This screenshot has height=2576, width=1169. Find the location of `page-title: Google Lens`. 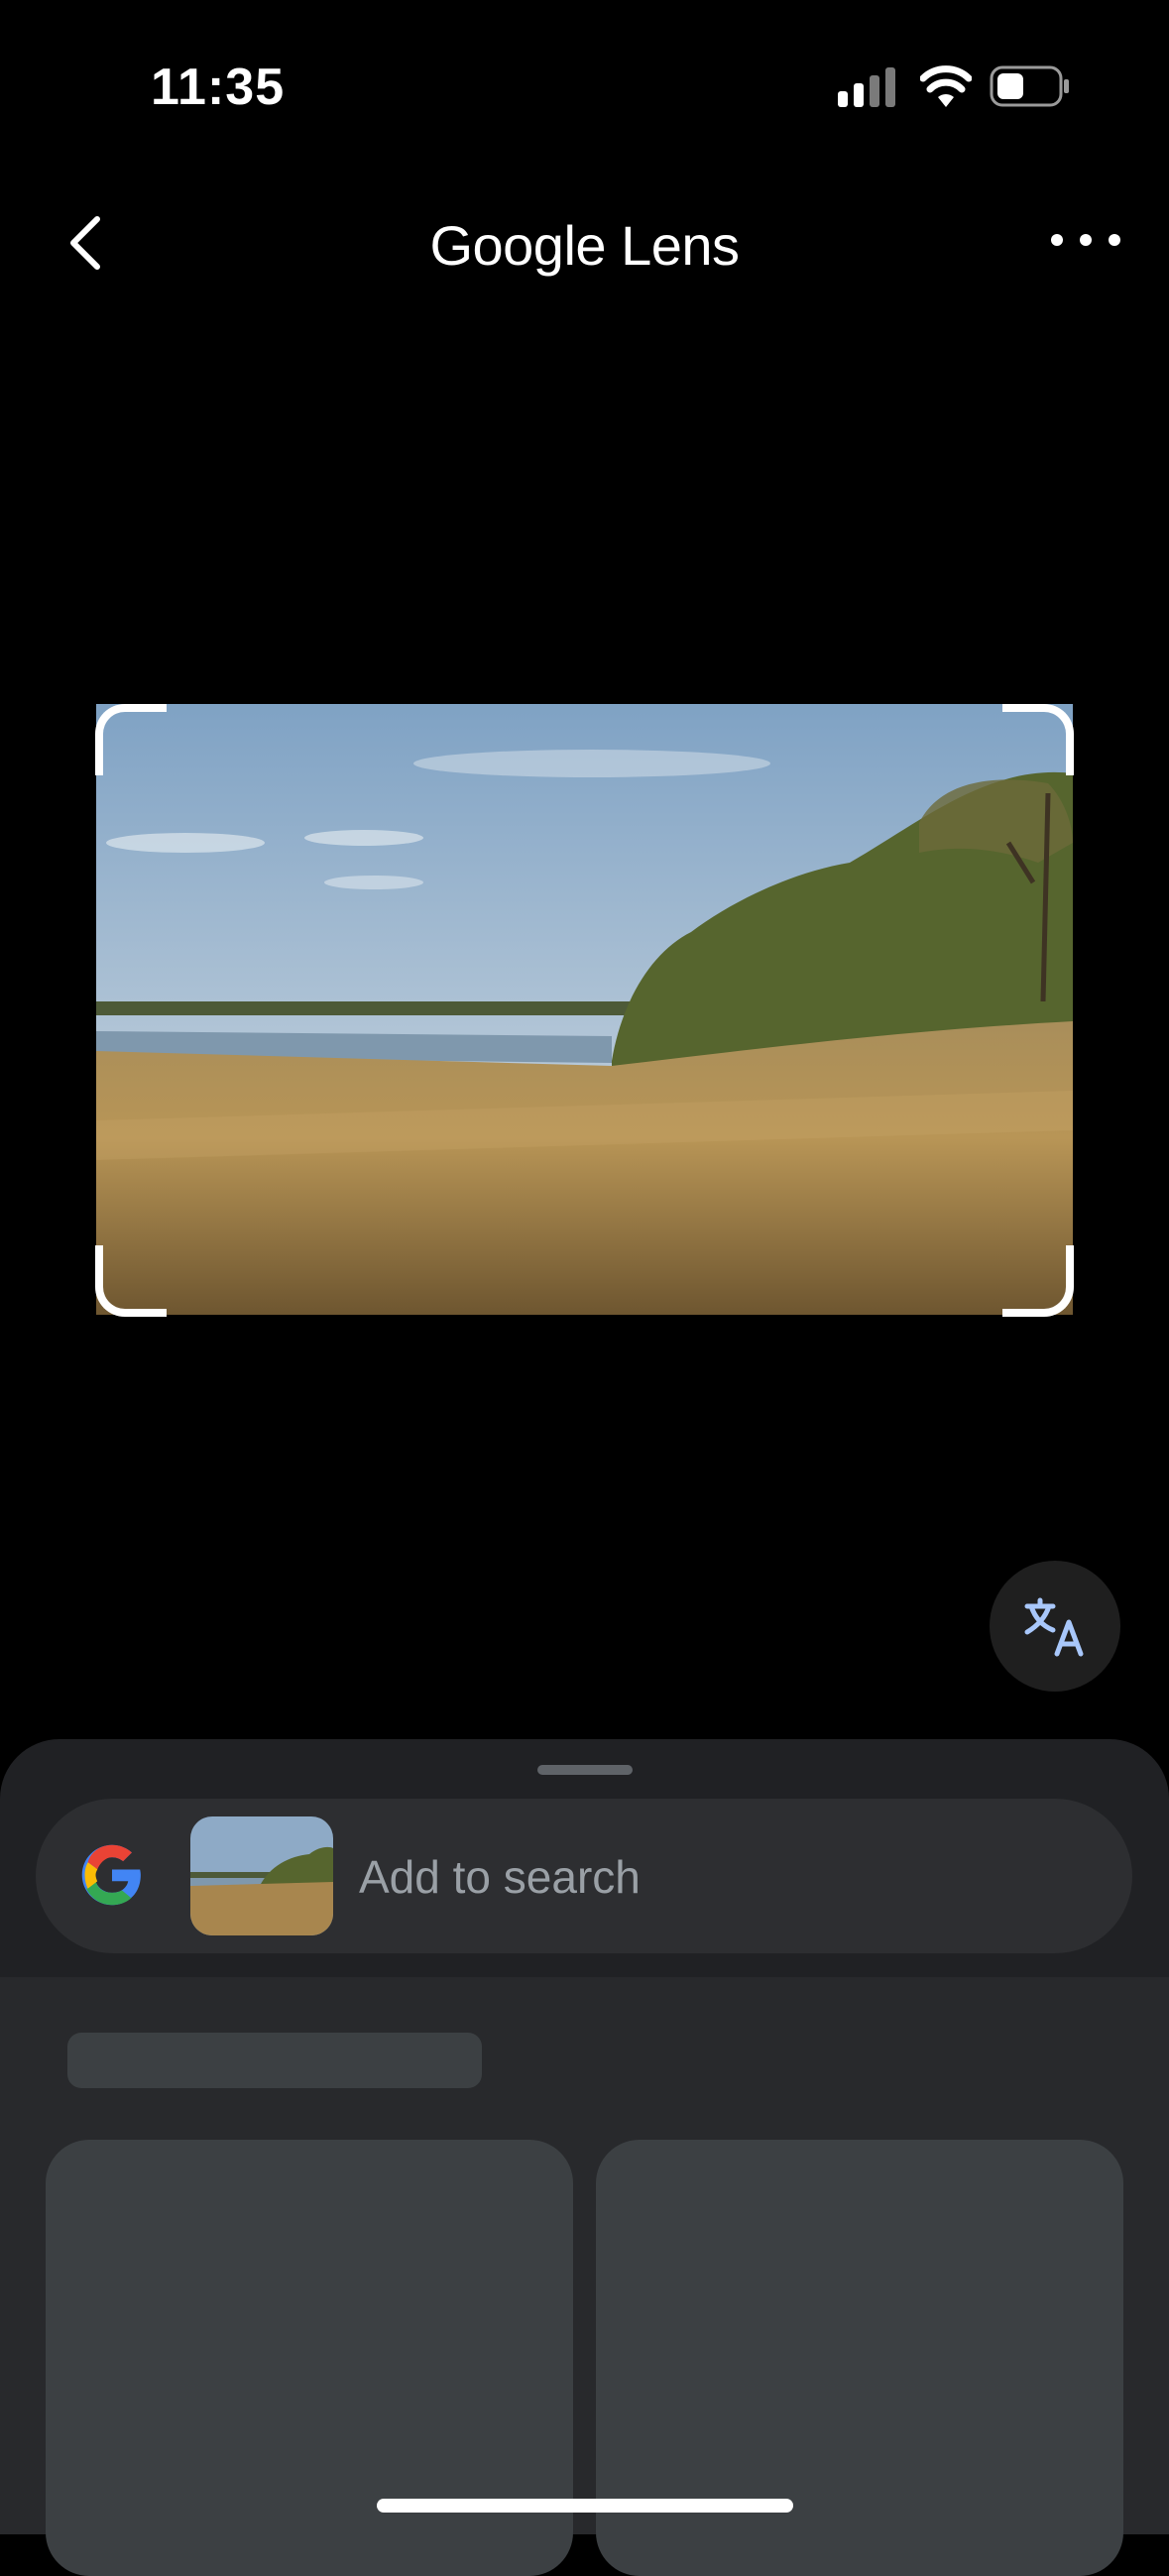

page-title: Google Lens is located at coordinates (584, 246).